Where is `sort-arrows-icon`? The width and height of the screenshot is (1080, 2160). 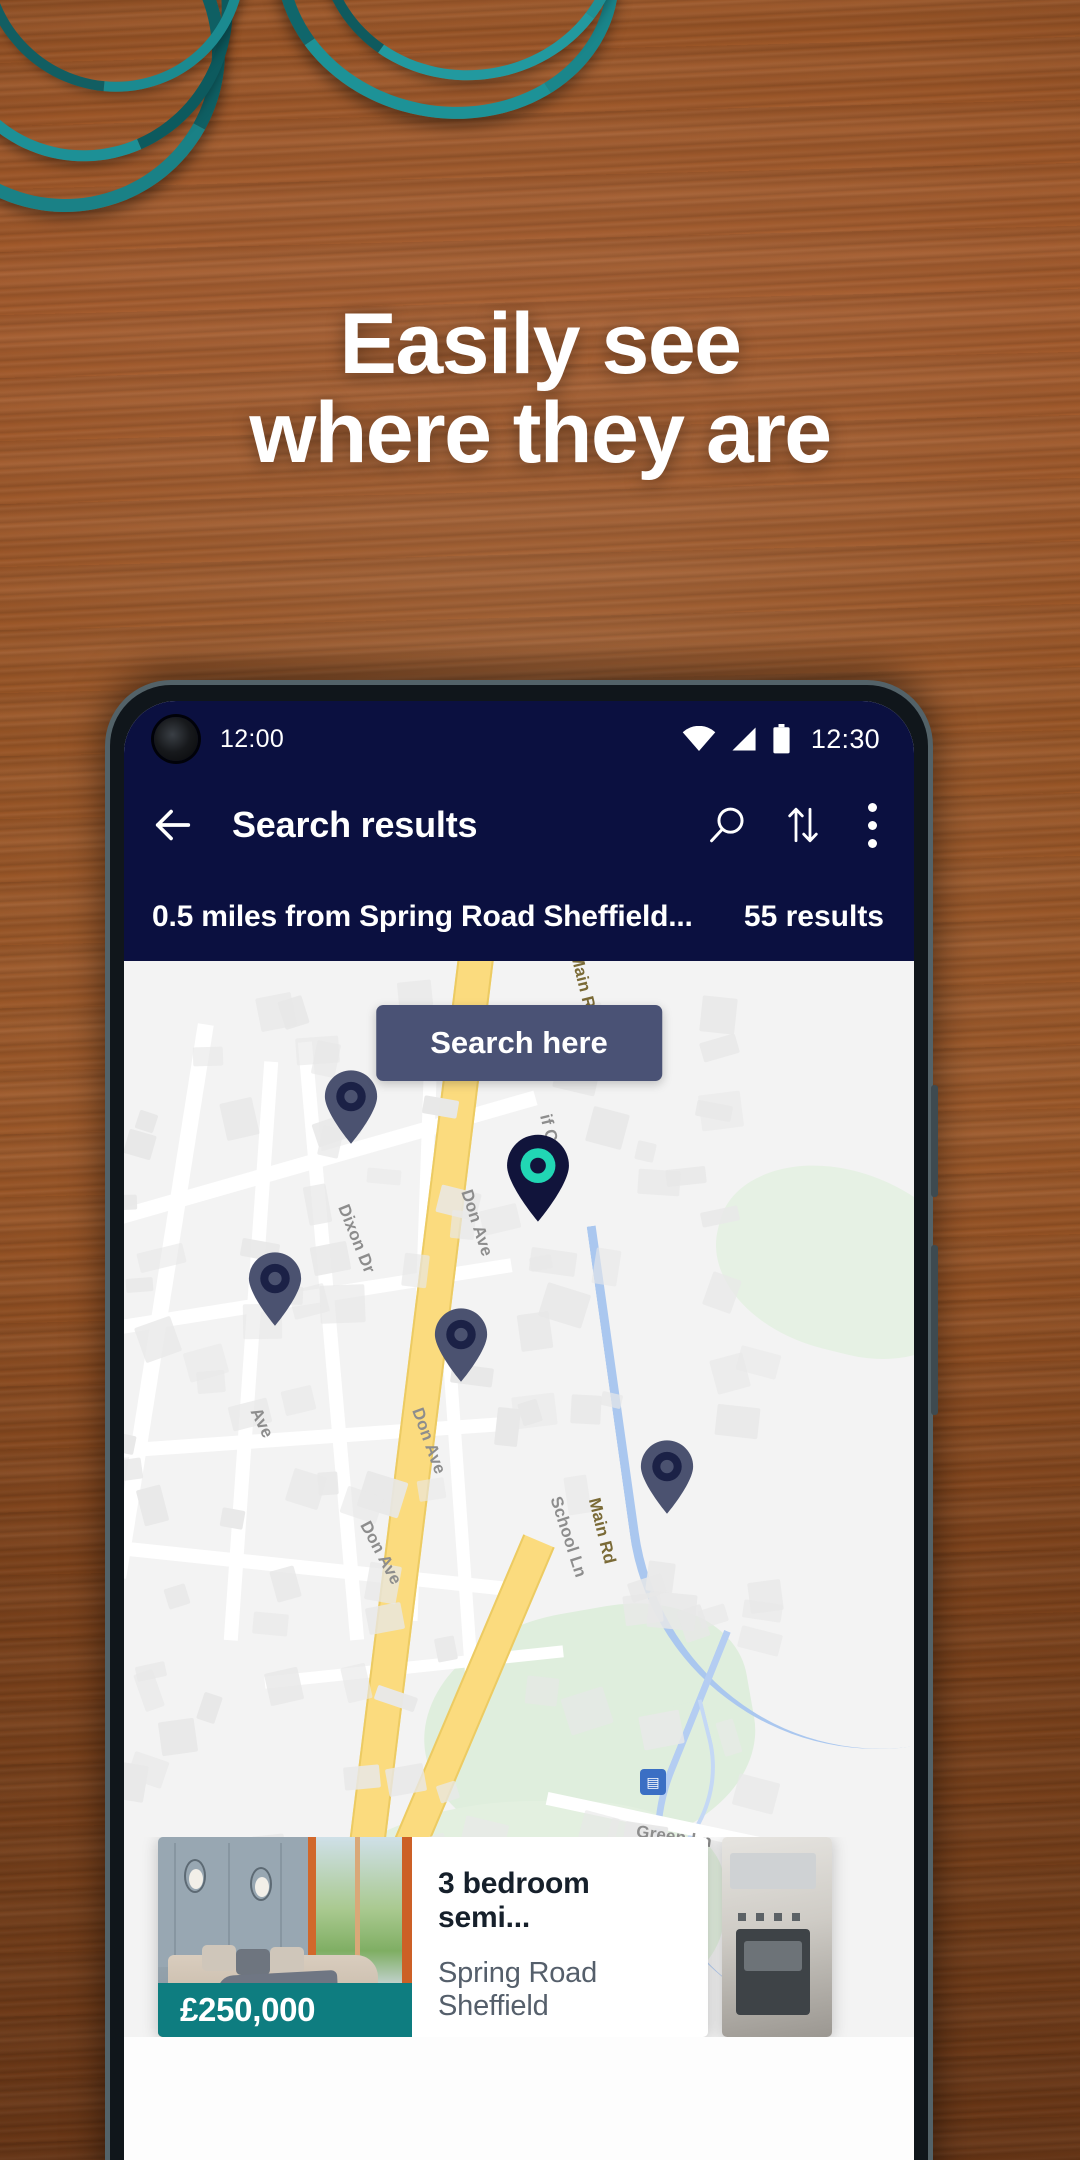 sort-arrows-icon is located at coordinates (803, 825).